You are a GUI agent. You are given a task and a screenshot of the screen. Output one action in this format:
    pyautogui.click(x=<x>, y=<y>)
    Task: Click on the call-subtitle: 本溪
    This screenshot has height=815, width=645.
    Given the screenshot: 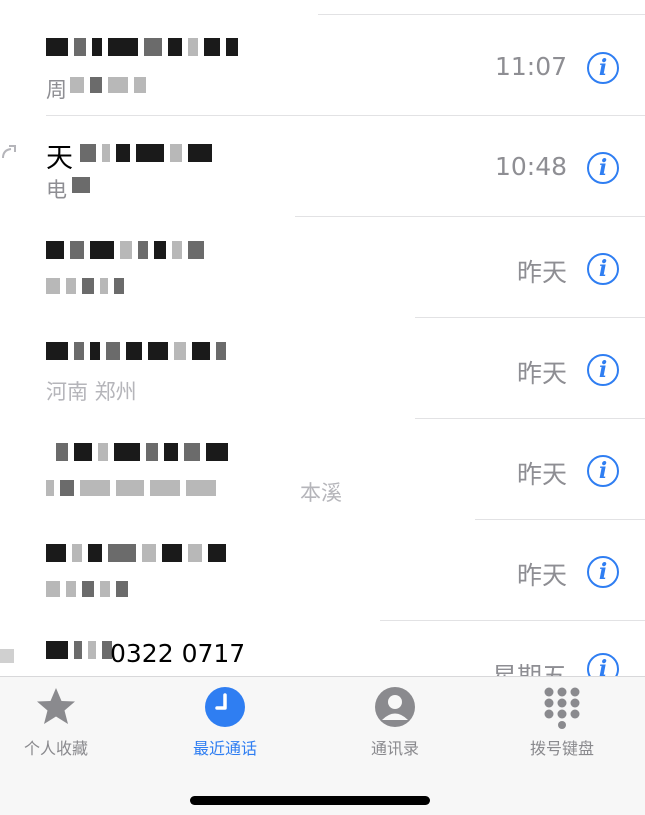 What is the action you would take?
    pyautogui.click(x=321, y=493)
    